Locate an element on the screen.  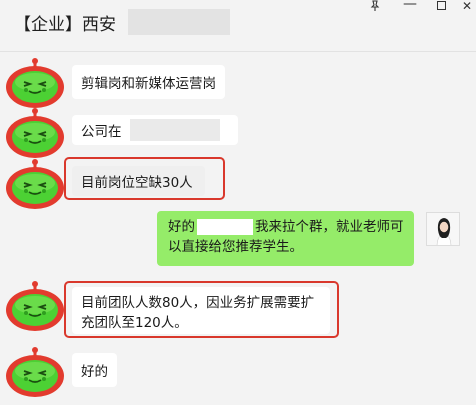
message-text-before: 好的 is located at coordinates (181, 227).